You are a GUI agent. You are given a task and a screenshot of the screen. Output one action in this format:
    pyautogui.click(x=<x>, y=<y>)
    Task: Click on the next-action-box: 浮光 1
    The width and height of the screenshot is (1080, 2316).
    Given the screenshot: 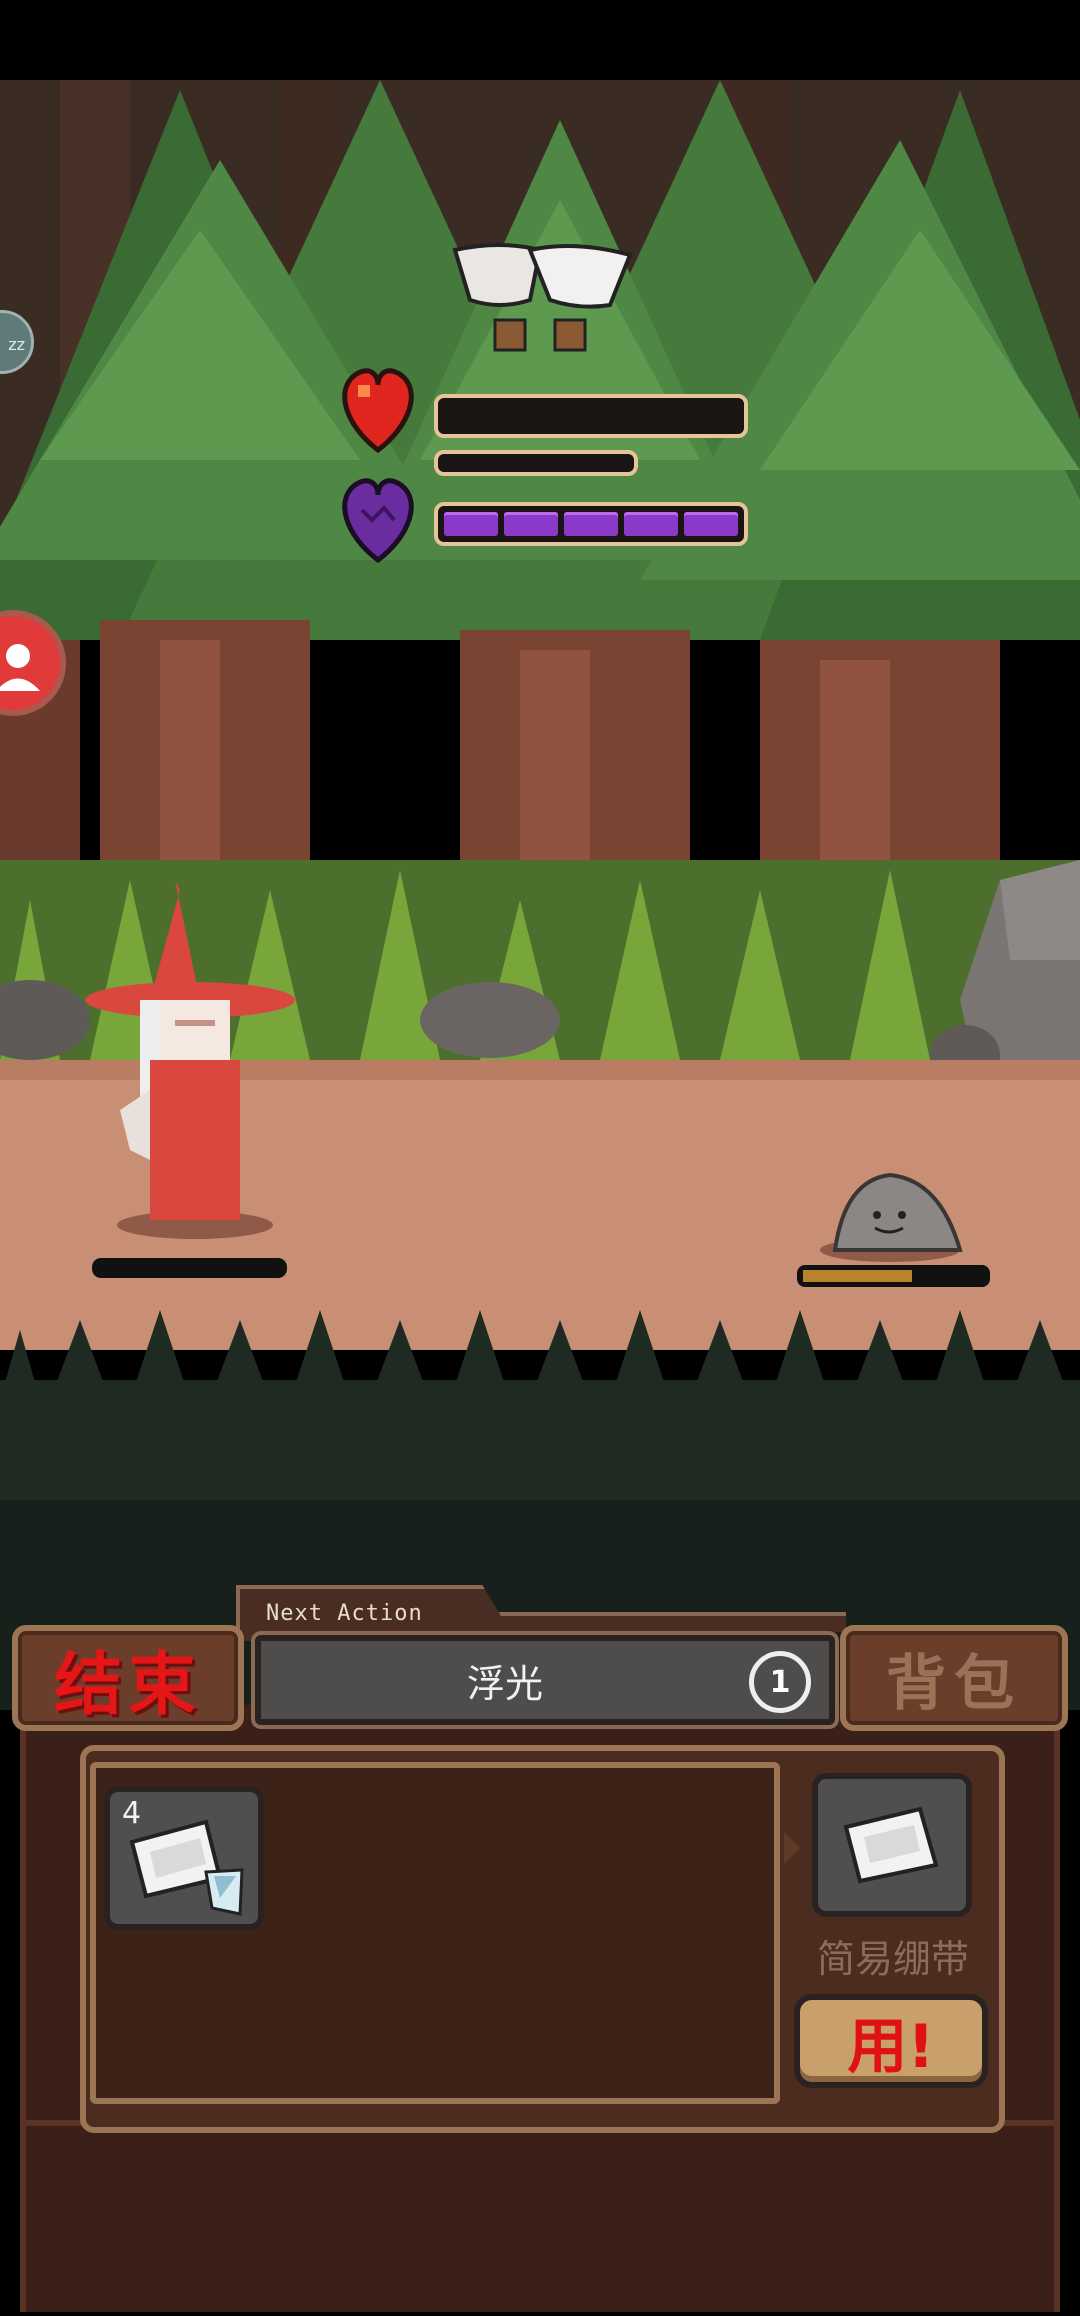 What is the action you would take?
    pyautogui.click(x=545, y=1680)
    